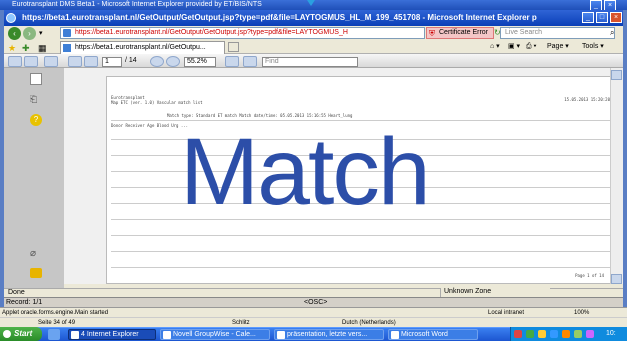 This screenshot has height=341, width=627. What do you see at coordinates (616, 279) in the screenshot?
I see `scroll-down-button` at bounding box center [616, 279].